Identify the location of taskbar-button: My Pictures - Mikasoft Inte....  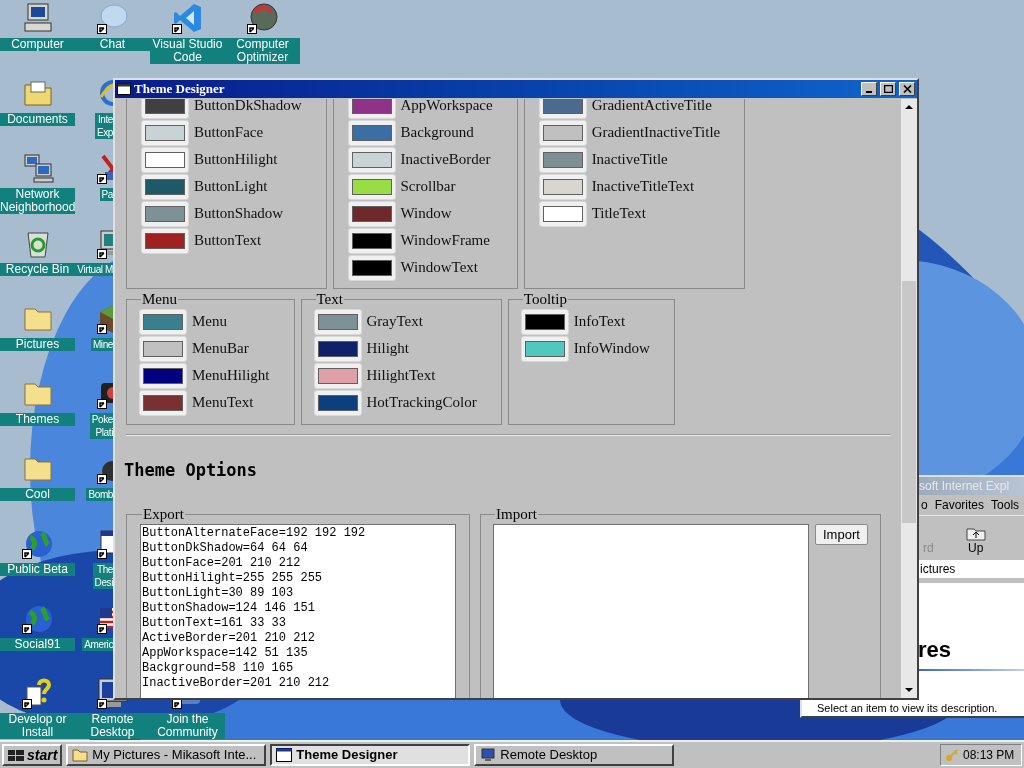
(166, 755).